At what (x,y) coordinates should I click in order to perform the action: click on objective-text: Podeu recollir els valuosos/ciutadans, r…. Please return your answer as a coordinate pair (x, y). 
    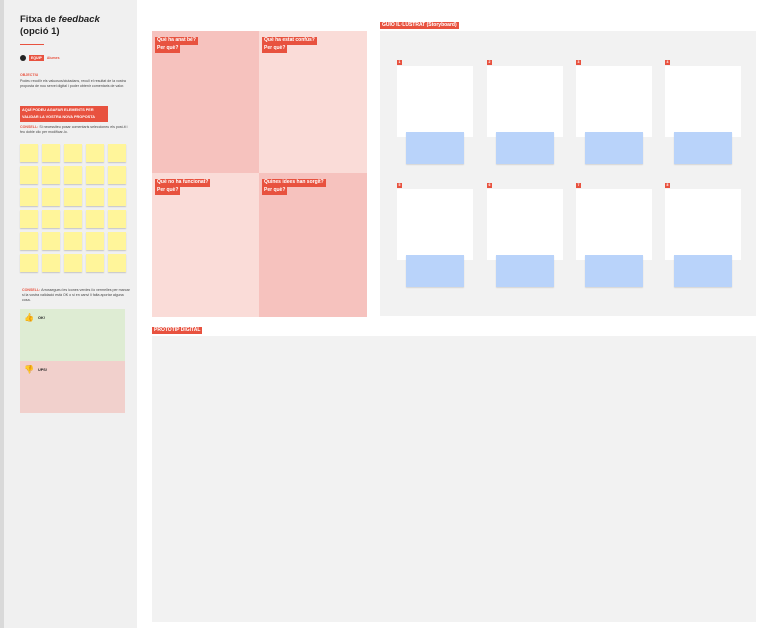
    Looking at the image, I should click on (73, 83).